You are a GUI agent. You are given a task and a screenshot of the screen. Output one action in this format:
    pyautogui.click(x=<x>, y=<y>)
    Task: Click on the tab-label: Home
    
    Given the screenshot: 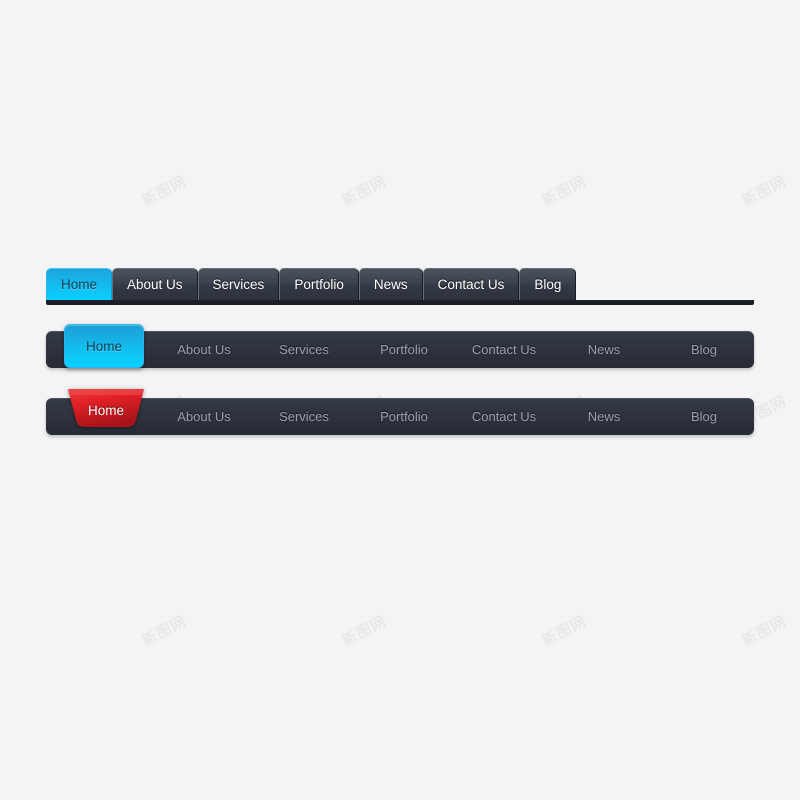 What is the action you would take?
    pyautogui.click(x=79, y=284)
    